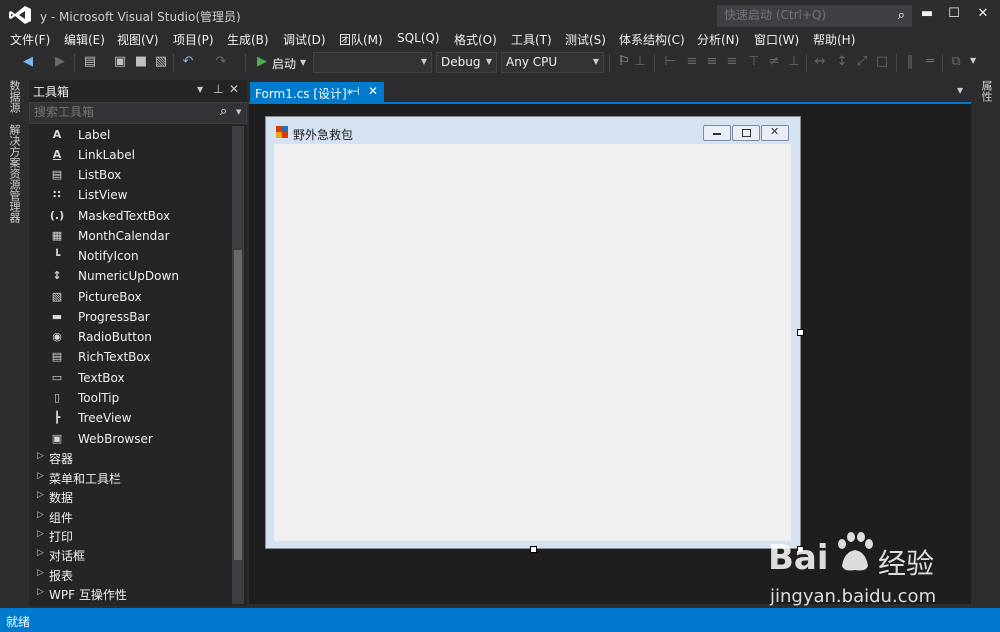 Image resolution: width=1000 pixels, height=632 pixels. I want to click on align-to-grid-icon: ⊢, so click(670, 62).